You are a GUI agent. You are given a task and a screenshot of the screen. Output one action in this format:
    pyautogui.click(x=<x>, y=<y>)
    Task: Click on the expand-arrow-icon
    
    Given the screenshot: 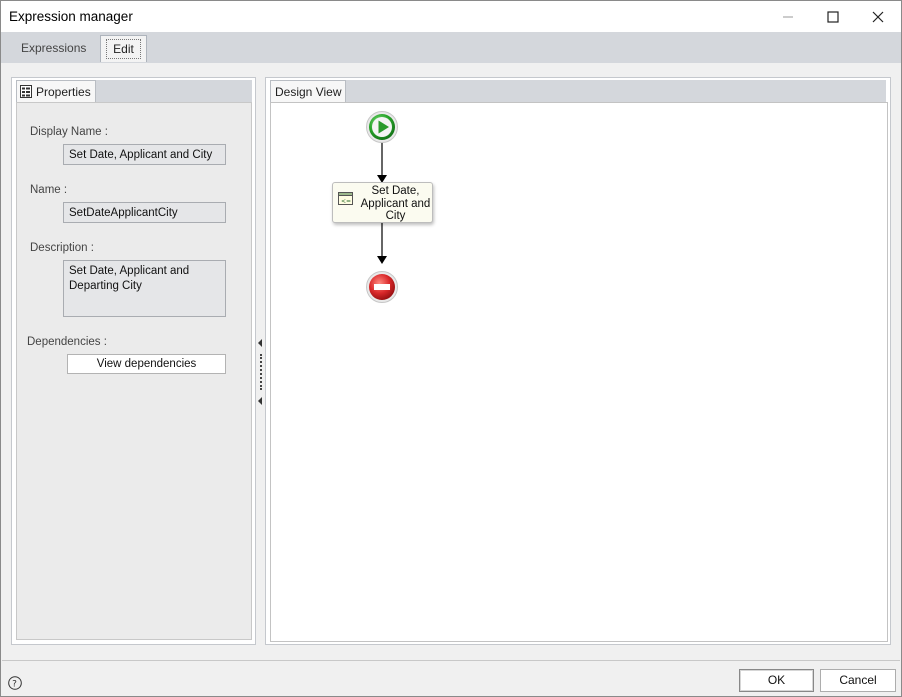 What is the action you would take?
    pyautogui.click(x=260, y=401)
    